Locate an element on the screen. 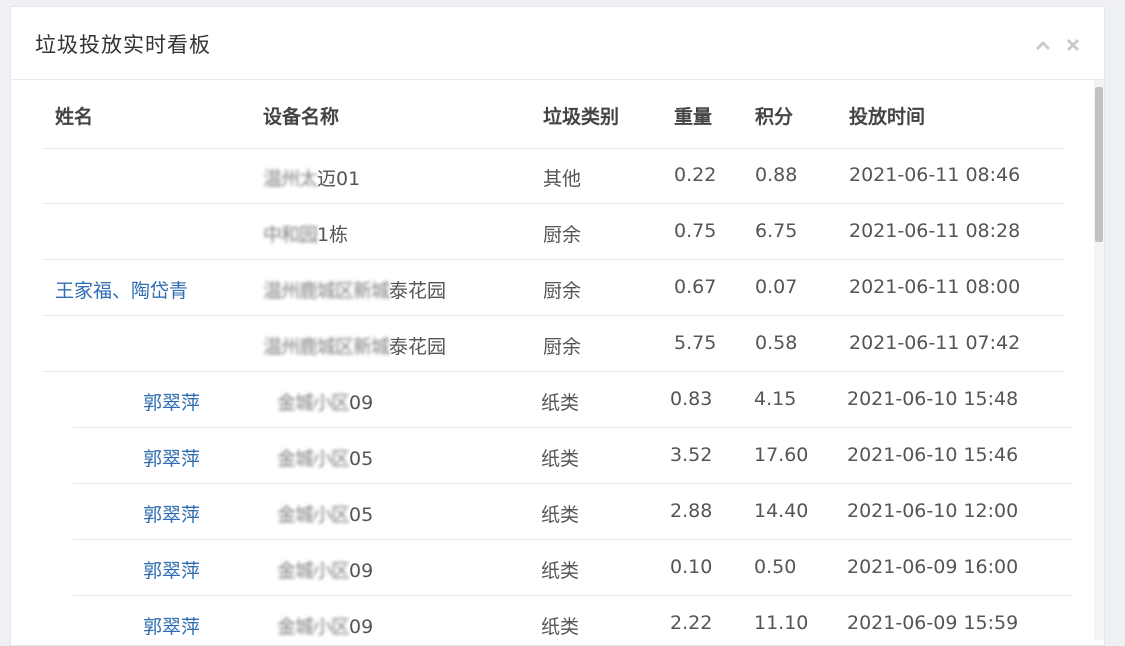 The image size is (1125, 646). cell-resident-name: 王家福、陶岱青 is located at coordinates (121, 289).